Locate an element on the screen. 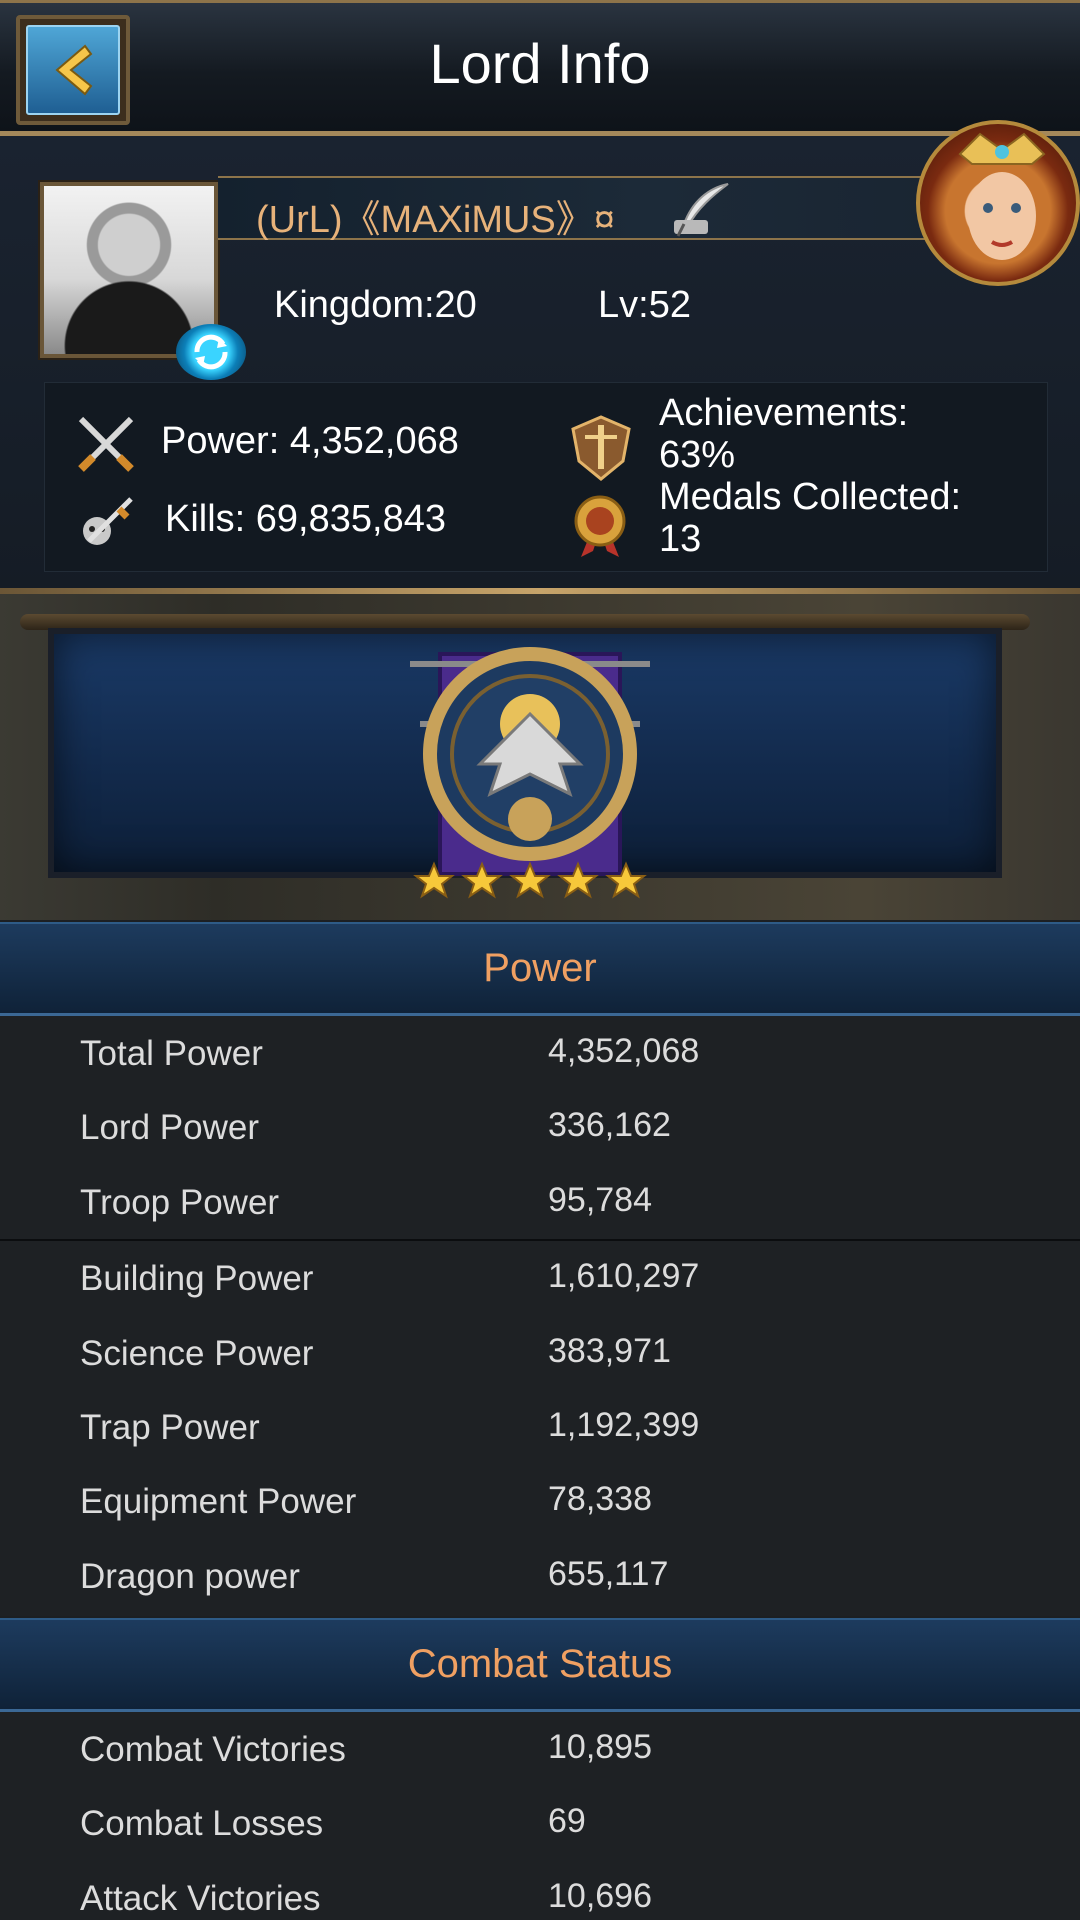 The image size is (1080, 1920). medals-value: 13 is located at coordinates (680, 539).